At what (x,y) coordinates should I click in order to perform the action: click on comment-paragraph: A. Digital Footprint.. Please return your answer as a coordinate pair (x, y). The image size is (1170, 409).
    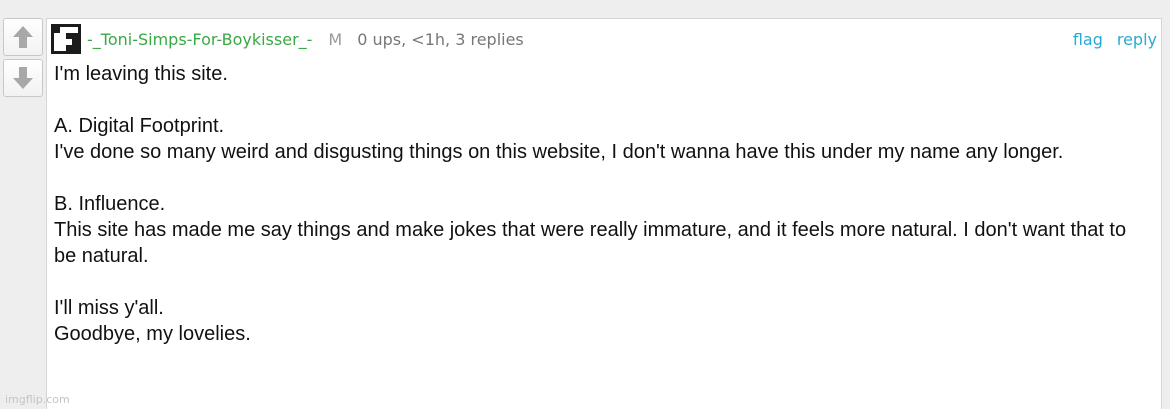
    Looking at the image, I should click on (139, 126).